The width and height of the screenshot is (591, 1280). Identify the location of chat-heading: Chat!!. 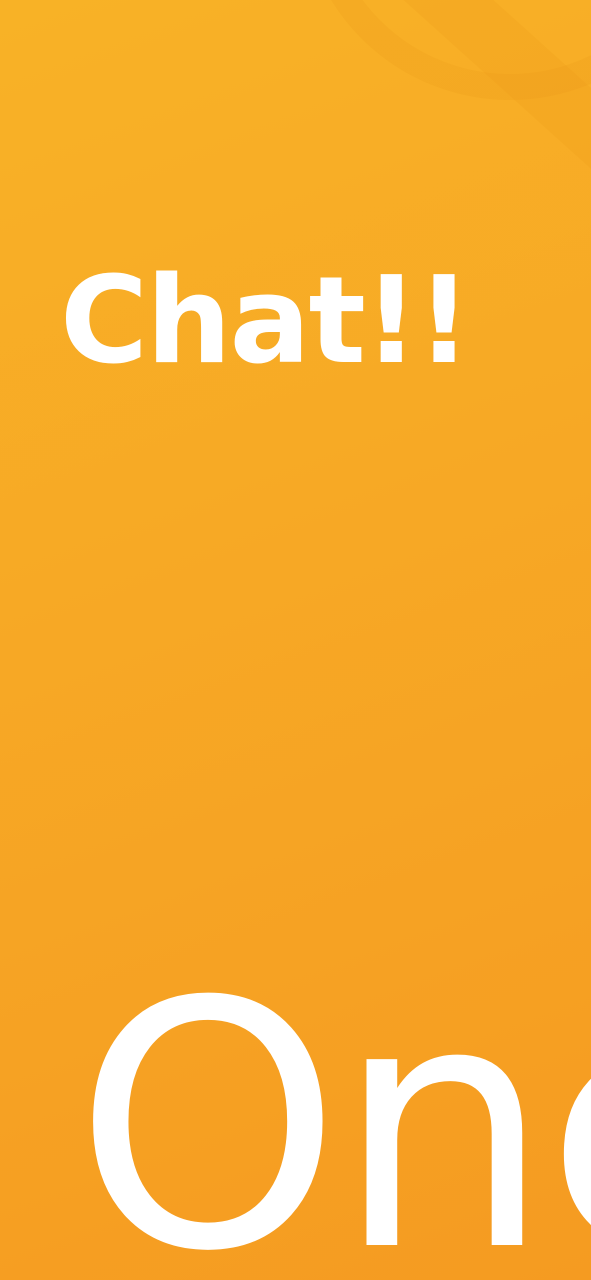
(265, 321).